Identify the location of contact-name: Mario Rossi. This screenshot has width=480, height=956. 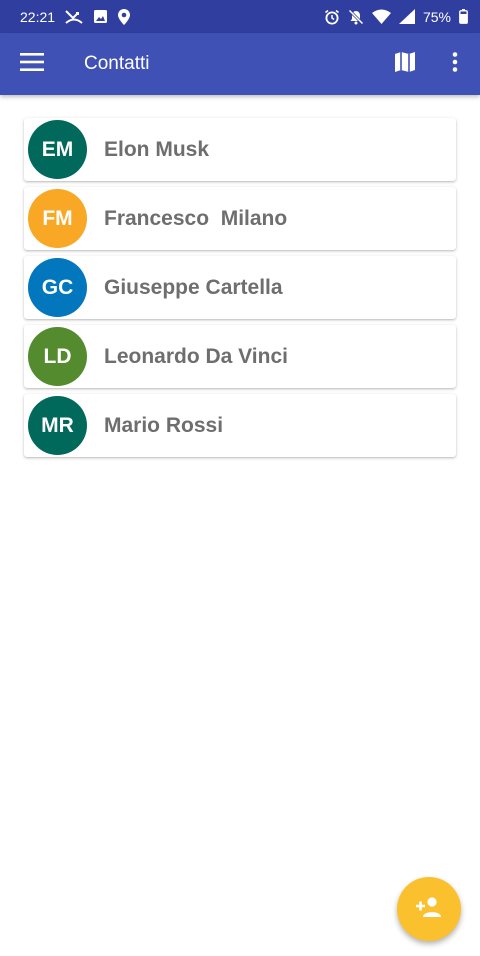
(164, 425).